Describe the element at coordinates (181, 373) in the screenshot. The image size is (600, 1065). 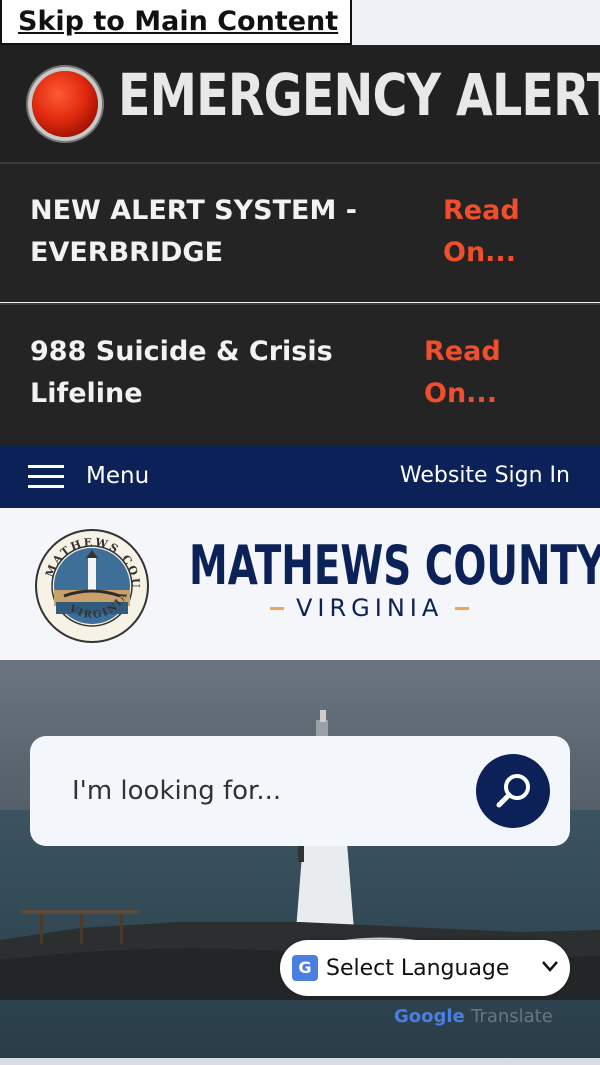
I see `alert-item-text: 988 Suicide & Crisis Lifeline` at that location.